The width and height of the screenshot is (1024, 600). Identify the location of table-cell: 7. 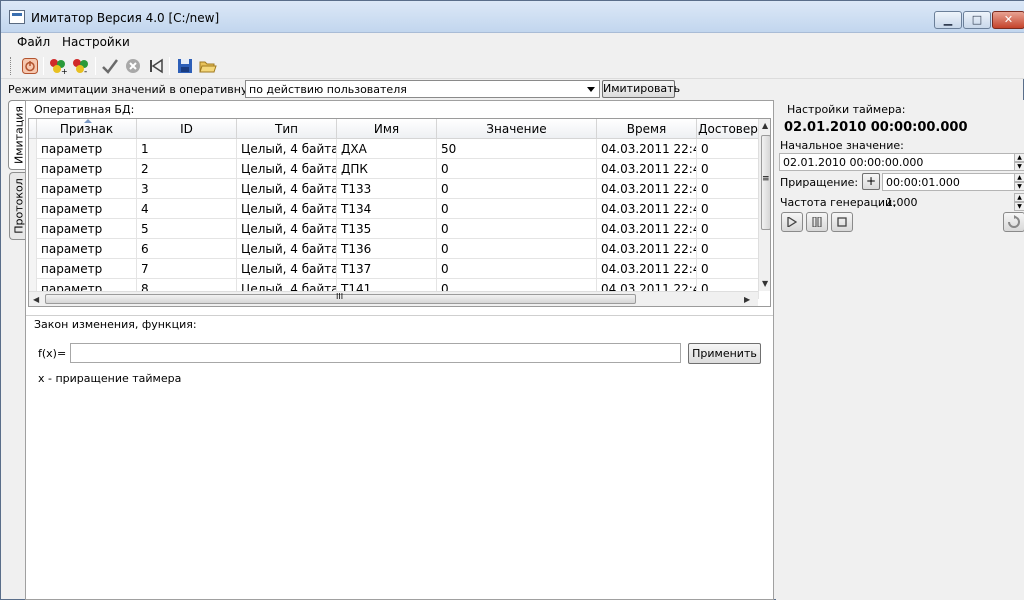
(187, 269).